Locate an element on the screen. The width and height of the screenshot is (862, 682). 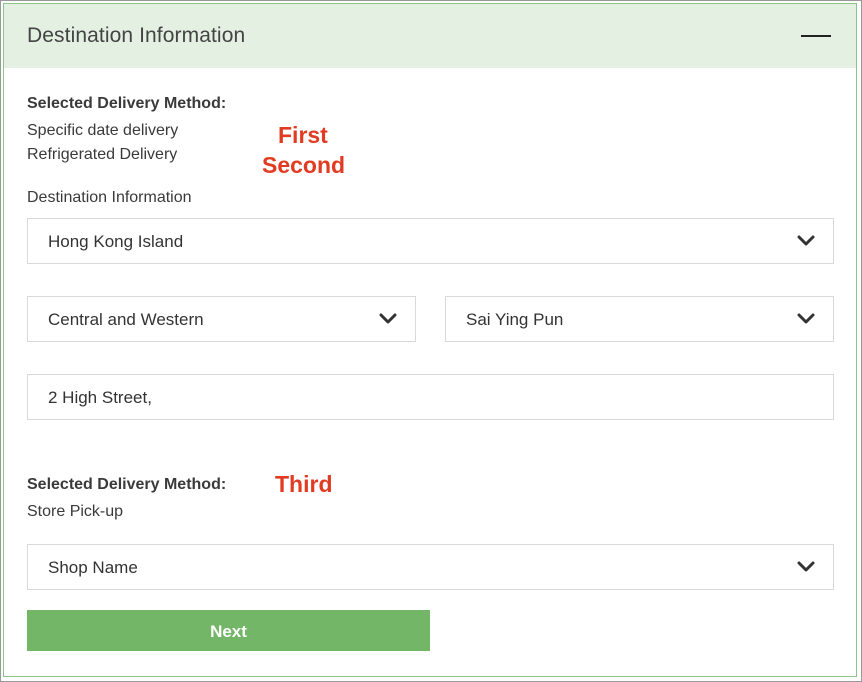
destination-label: Destination Information is located at coordinates (109, 197).